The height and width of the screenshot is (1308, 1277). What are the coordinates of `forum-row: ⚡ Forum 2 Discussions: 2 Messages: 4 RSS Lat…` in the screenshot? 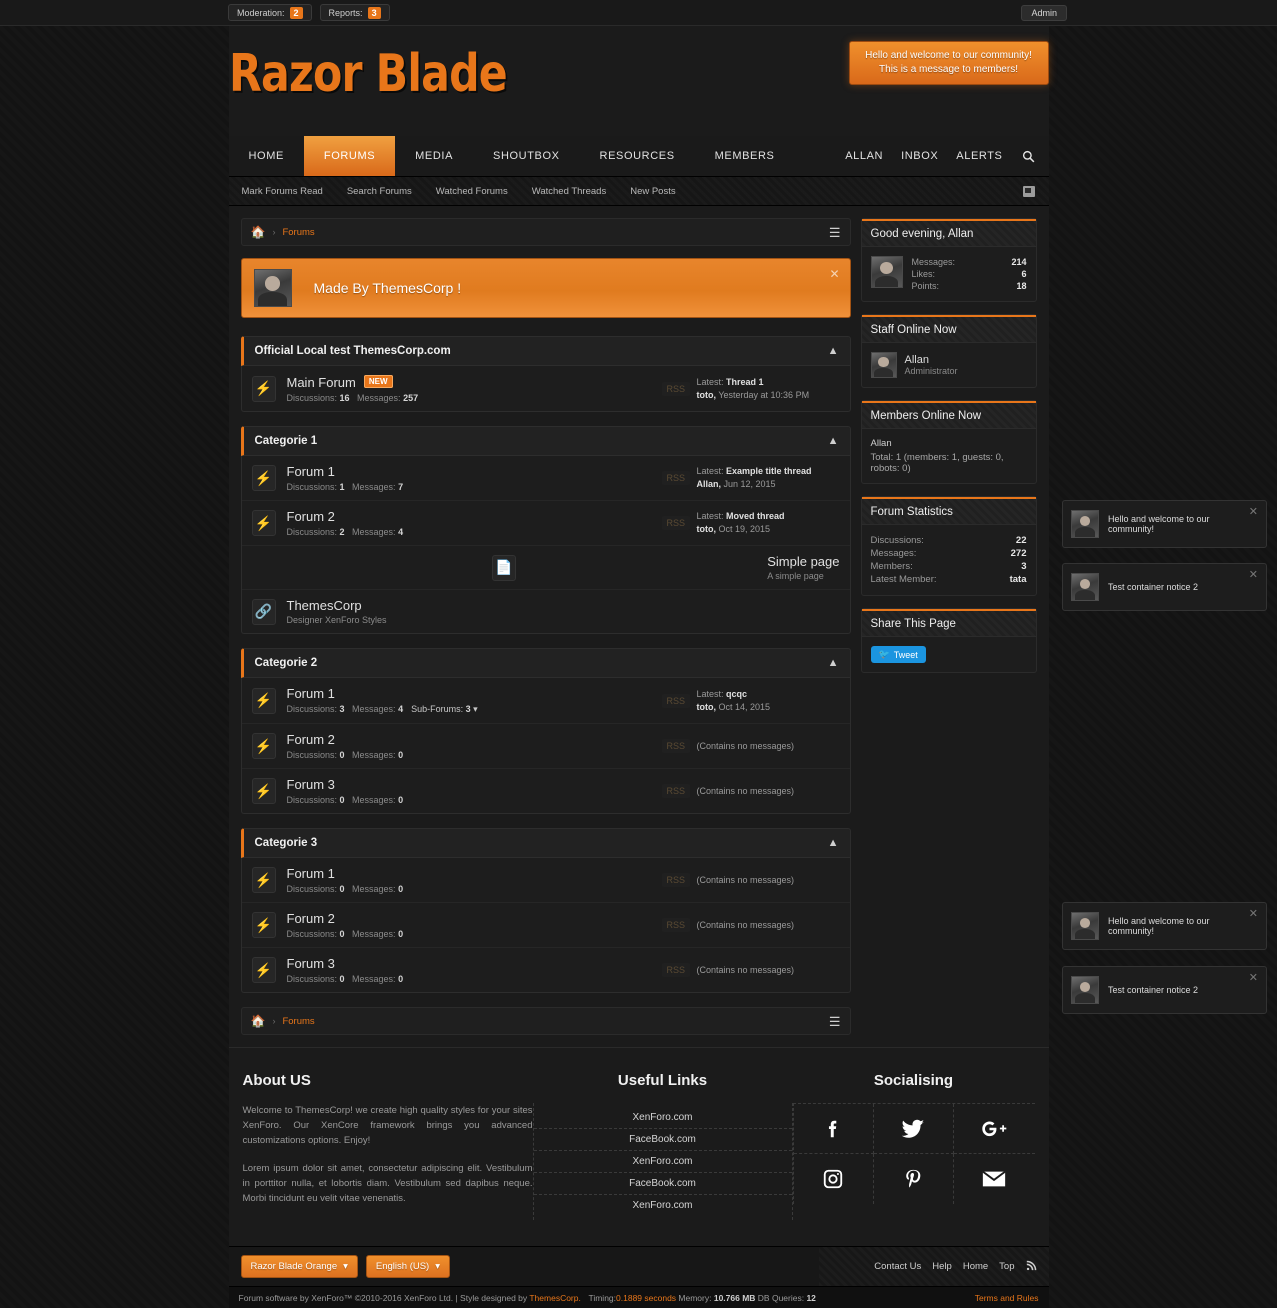 It's located at (545, 523).